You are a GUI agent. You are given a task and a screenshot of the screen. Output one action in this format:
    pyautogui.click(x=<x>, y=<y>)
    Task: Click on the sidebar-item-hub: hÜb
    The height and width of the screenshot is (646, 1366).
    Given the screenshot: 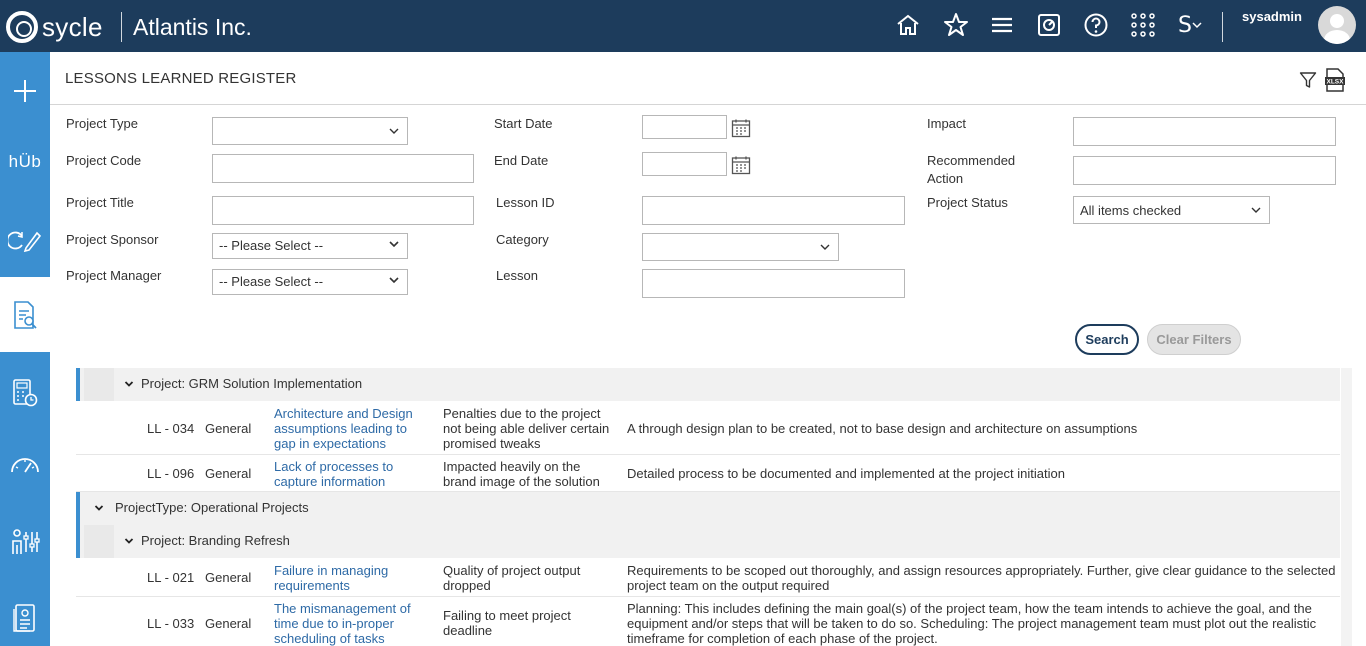 What is the action you would take?
    pyautogui.click(x=25, y=162)
    